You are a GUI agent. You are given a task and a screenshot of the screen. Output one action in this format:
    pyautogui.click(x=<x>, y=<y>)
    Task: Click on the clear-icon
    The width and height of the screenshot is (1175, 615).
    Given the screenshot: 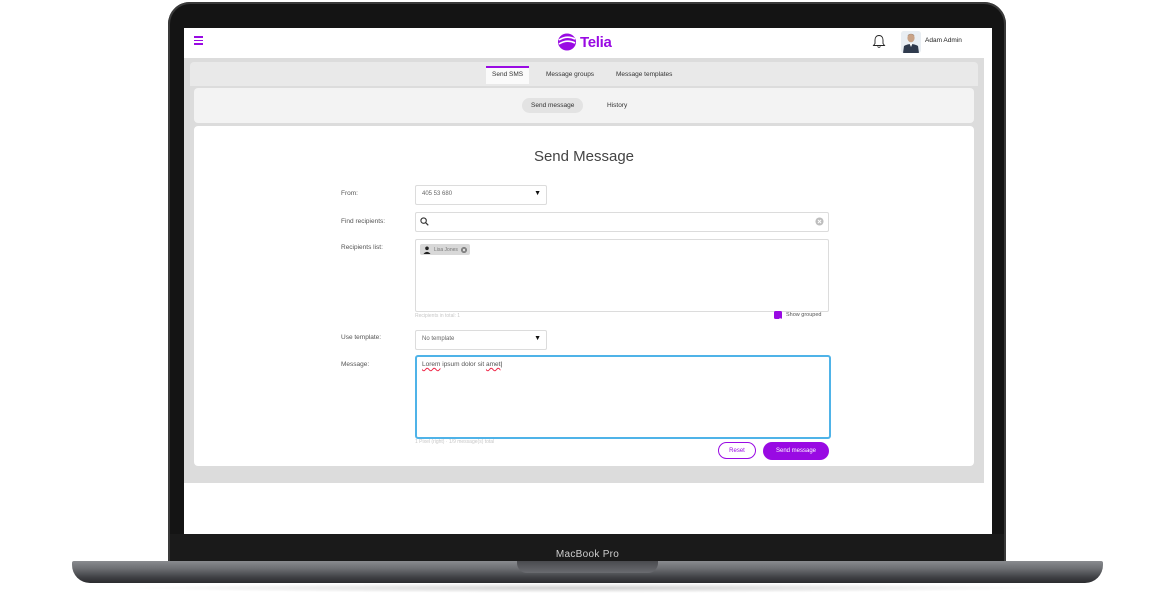 What is the action you would take?
    pyautogui.click(x=819, y=221)
    